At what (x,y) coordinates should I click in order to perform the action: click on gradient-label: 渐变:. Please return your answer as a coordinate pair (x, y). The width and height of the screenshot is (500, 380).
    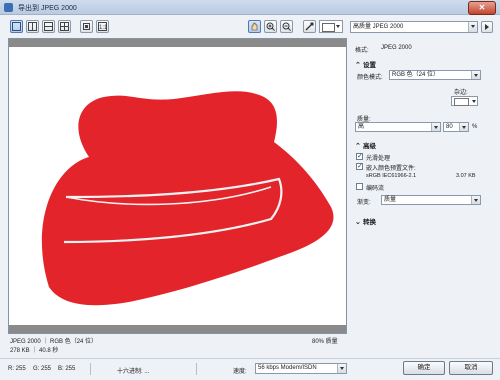
    Looking at the image, I should click on (364, 203).